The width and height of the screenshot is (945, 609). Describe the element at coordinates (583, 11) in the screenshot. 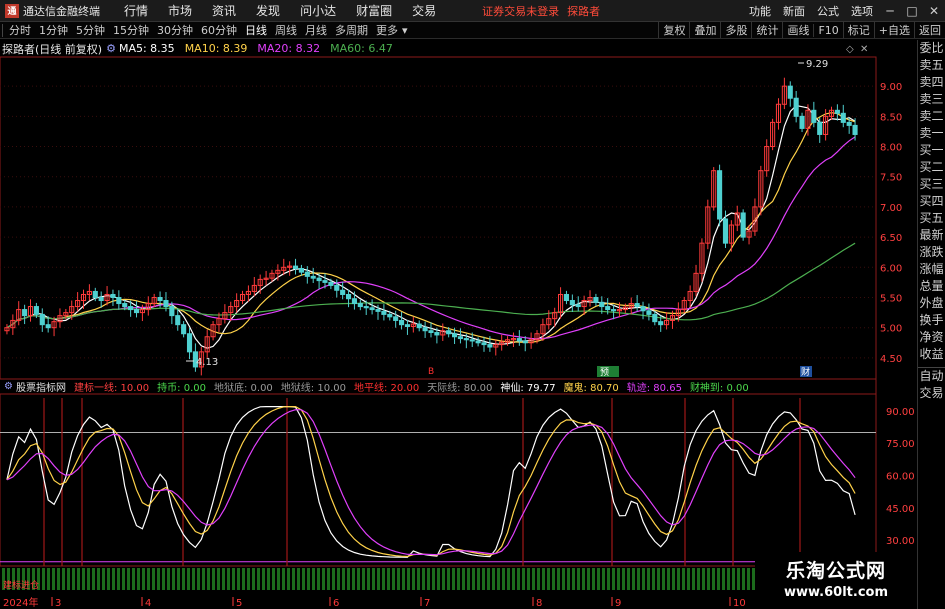

I see `current-user: 探路者` at that location.